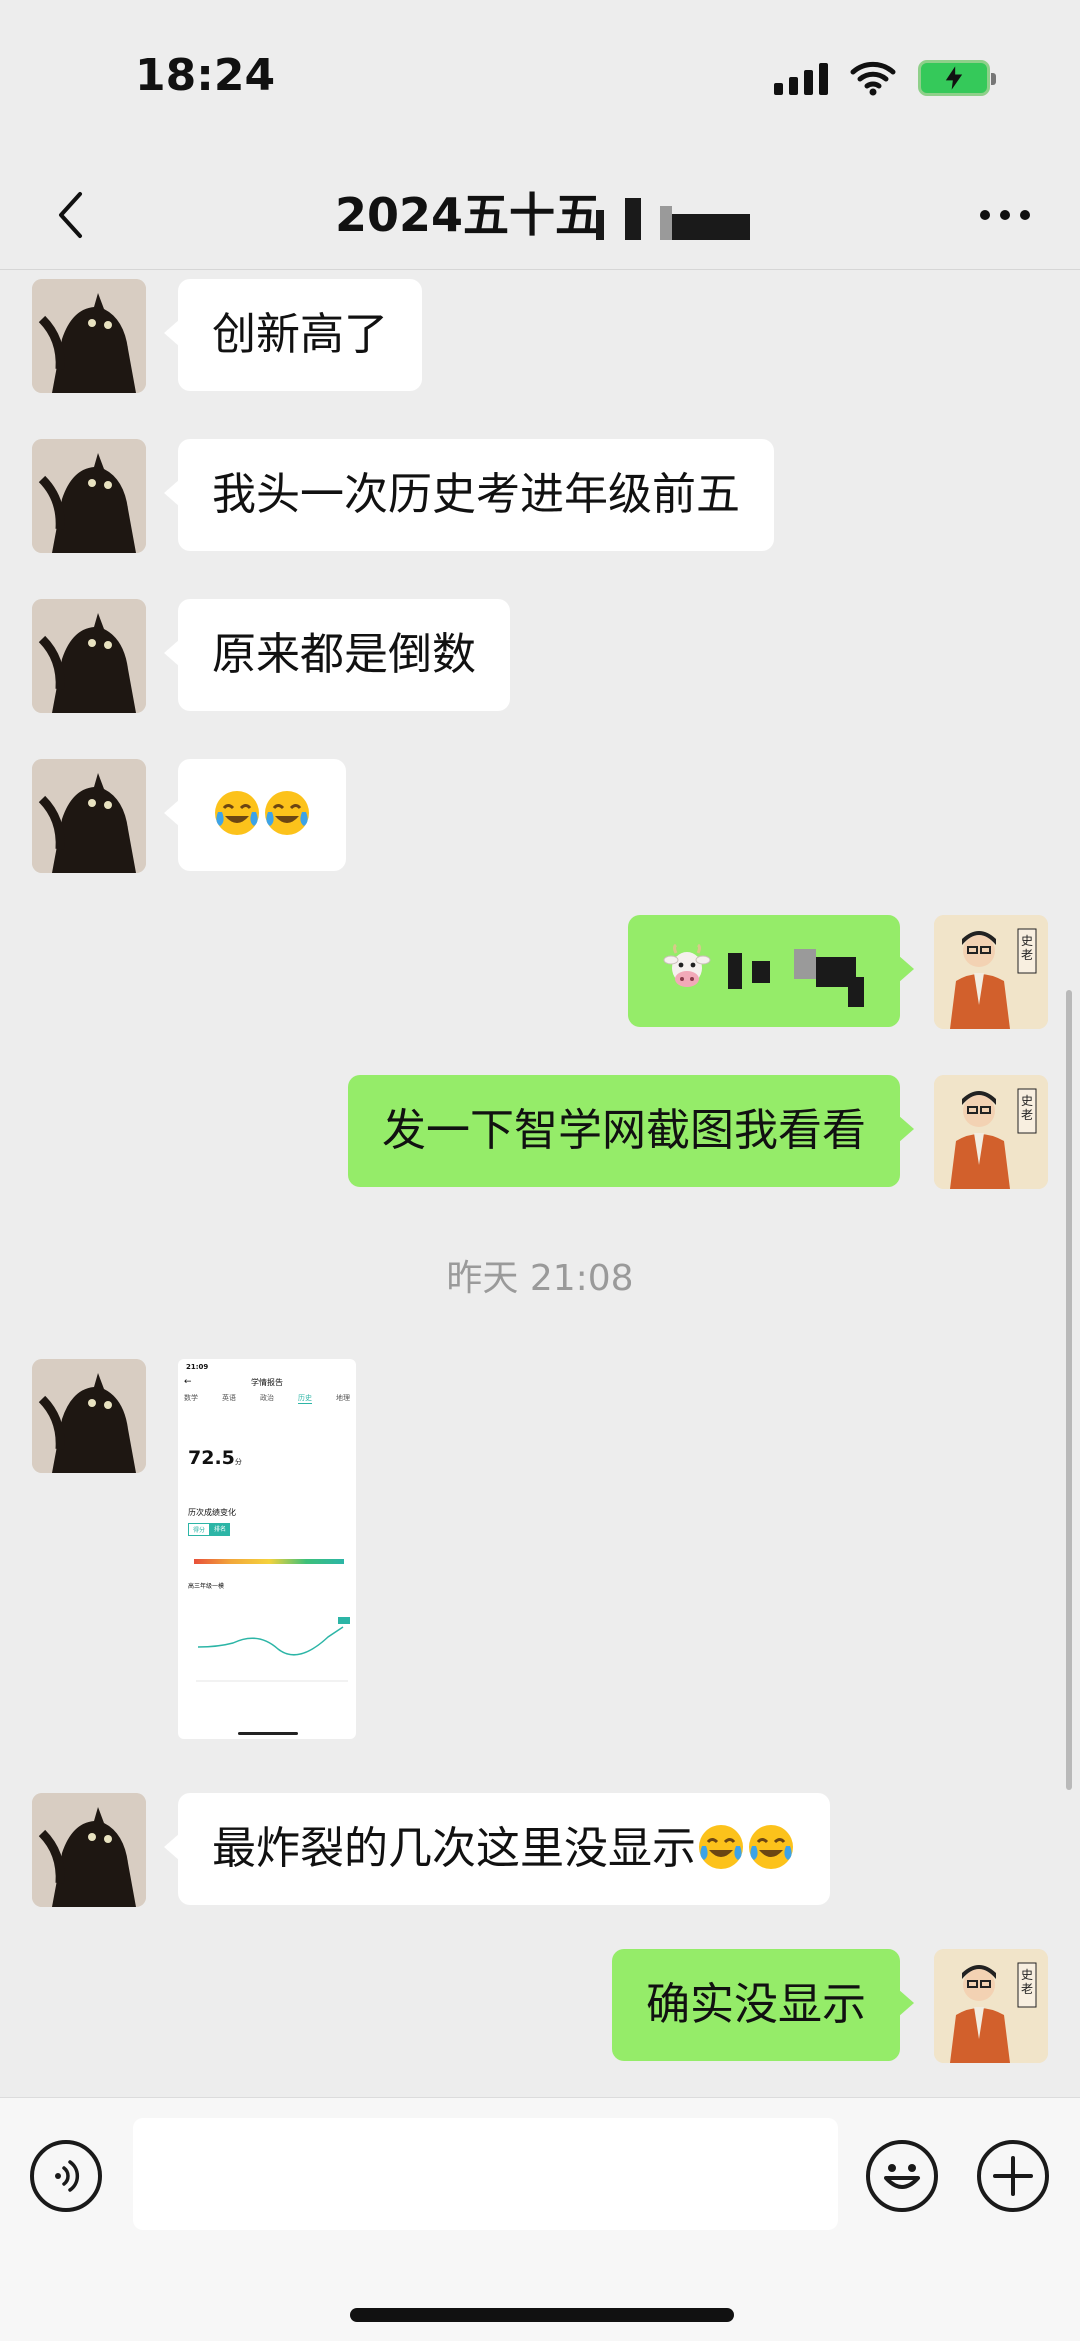 This screenshot has height=2341, width=1080. What do you see at coordinates (540, 1278) in the screenshot?
I see `message-timestamp: 昨天 21:08` at bounding box center [540, 1278].